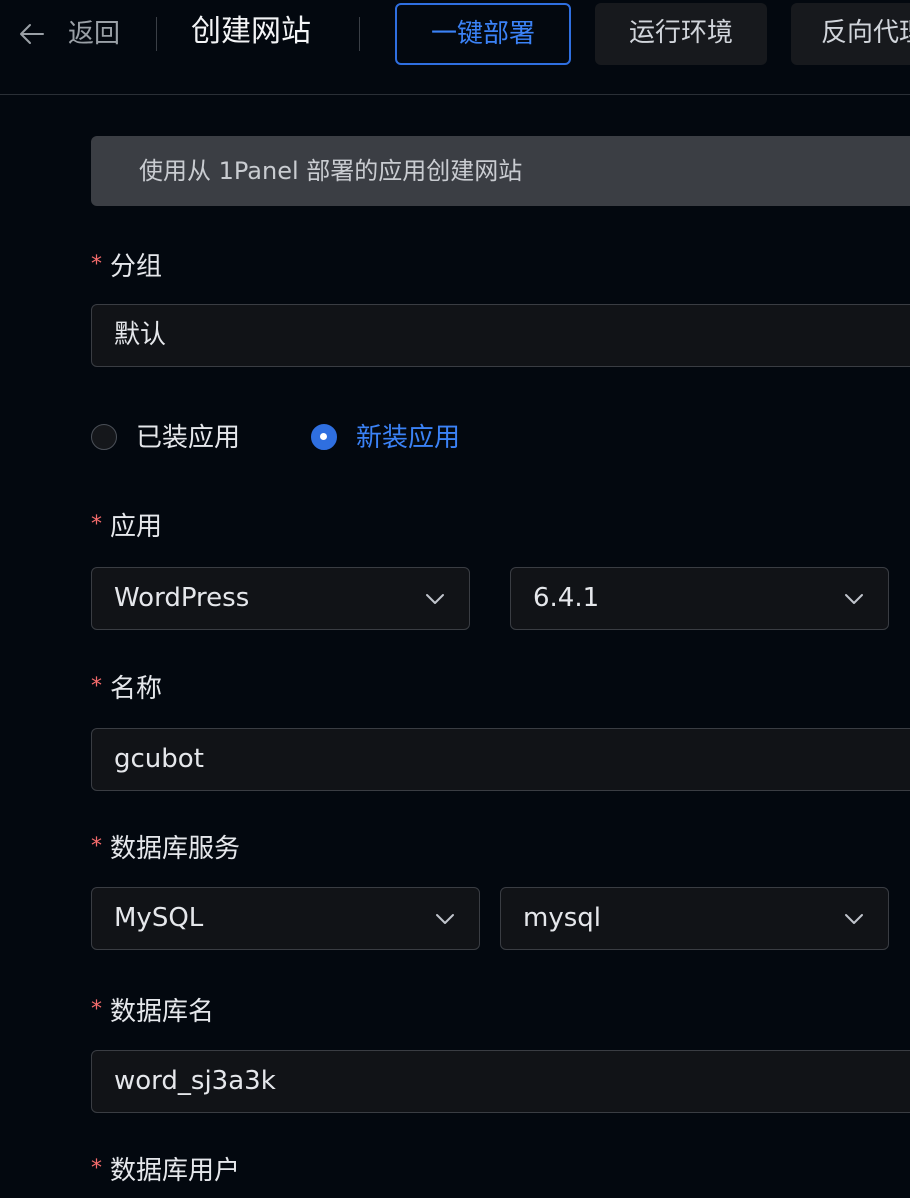 The height and width of the screenshot is (1198, 910). I want to click on tab-reverse-proxy: 反向代理, so click(850, 34).